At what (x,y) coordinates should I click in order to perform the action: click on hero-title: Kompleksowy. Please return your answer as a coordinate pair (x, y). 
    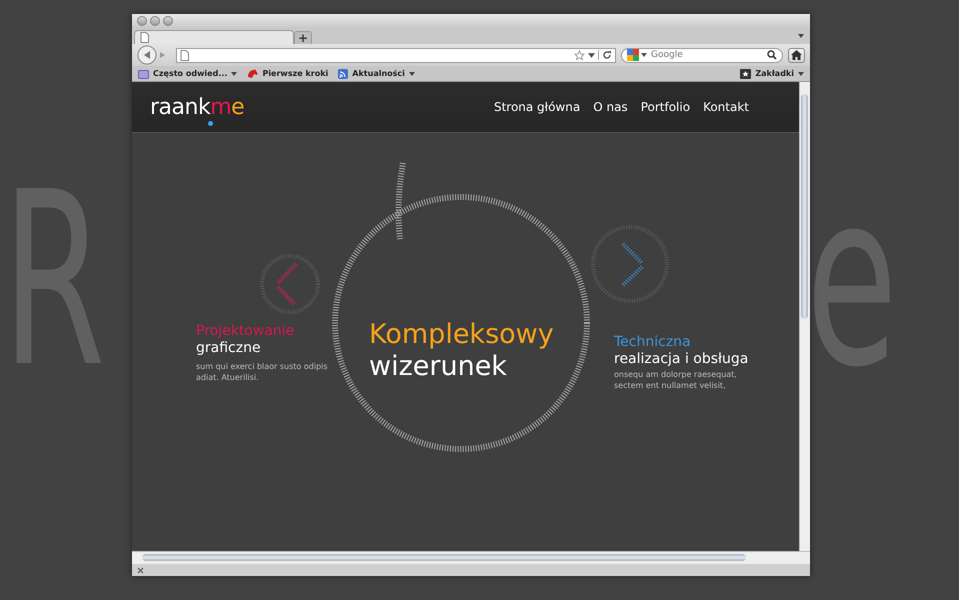
    Looking at the image, I should click on (461, 335).